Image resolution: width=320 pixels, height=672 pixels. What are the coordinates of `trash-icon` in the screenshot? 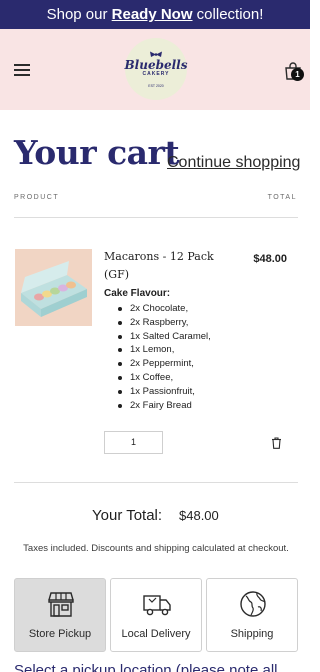 It's located at (276, 443).